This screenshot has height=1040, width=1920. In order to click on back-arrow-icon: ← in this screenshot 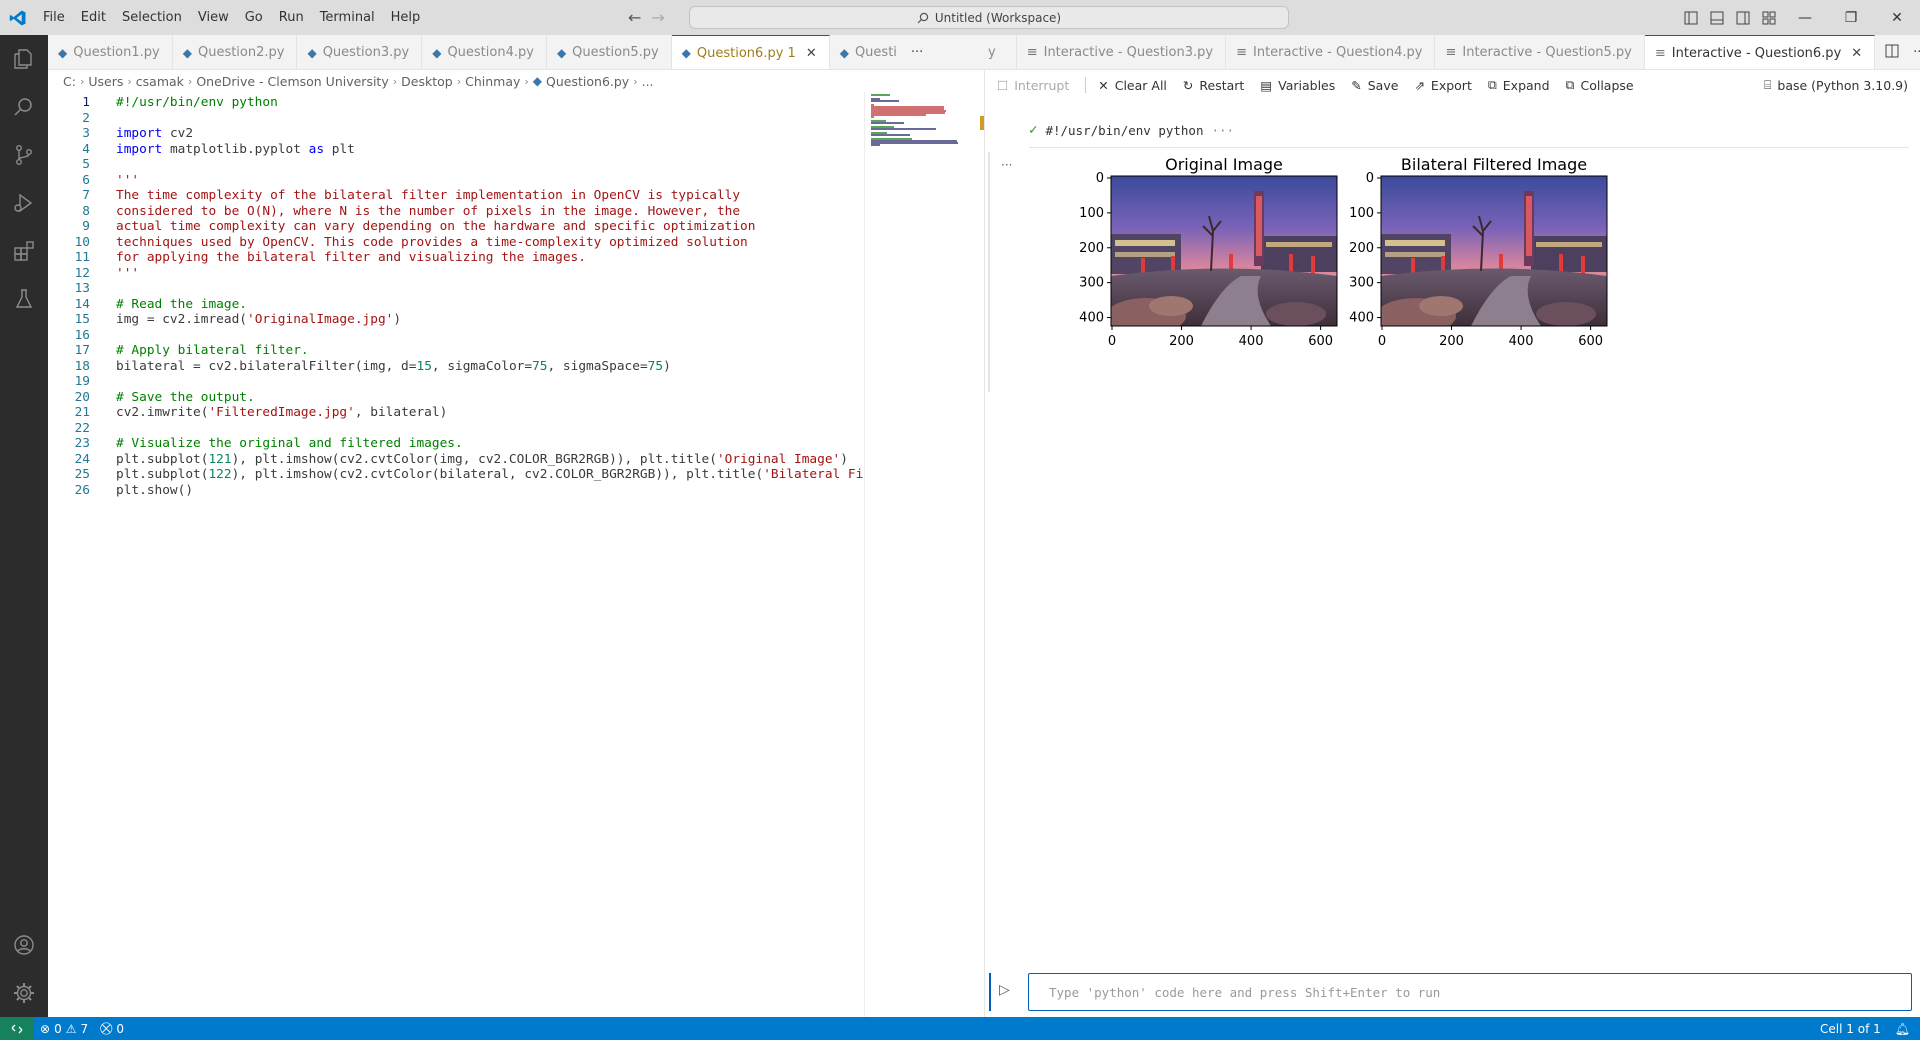, I will do `click(634, 17)`.